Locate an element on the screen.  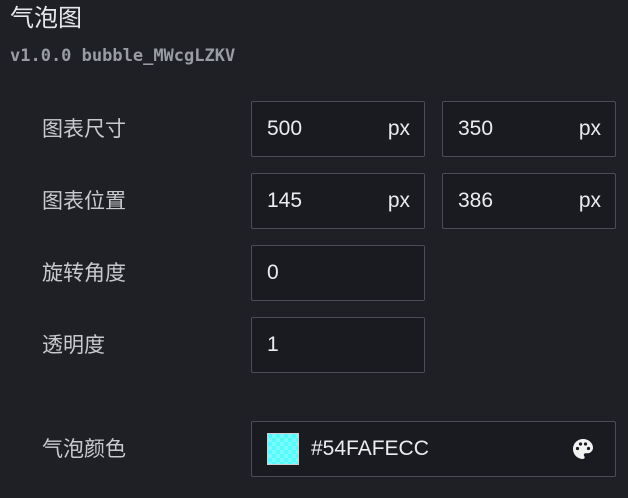
position-label: 图表位置 is located at coordinates (84, 201).